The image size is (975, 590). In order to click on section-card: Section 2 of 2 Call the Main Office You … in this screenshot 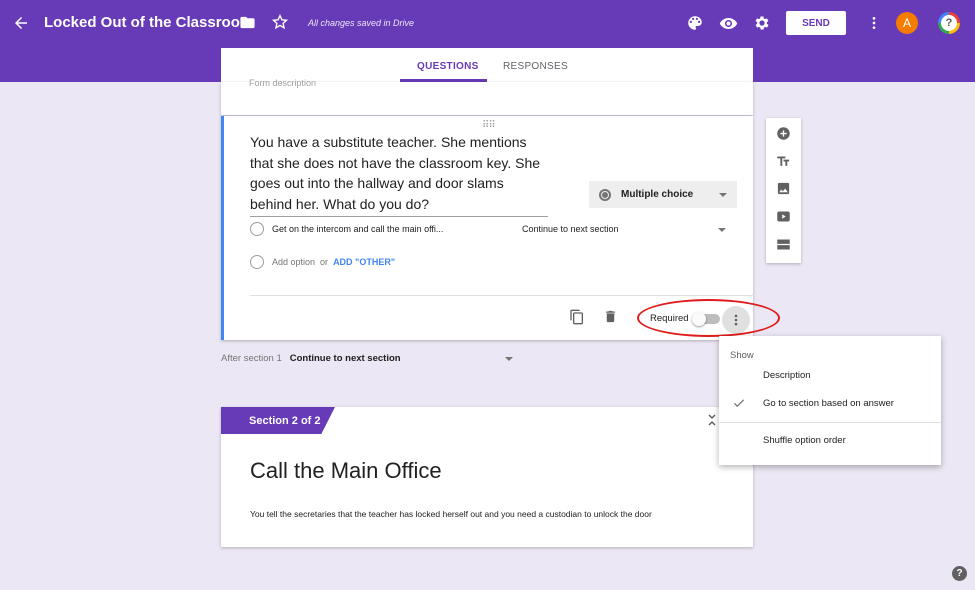, I will do `click(487, 477)`.